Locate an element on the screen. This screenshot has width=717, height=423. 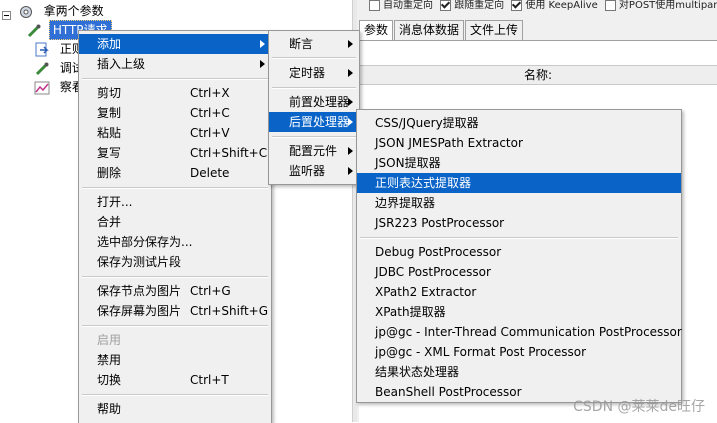
multipart-checkbox is located at coordinates (610, 5).